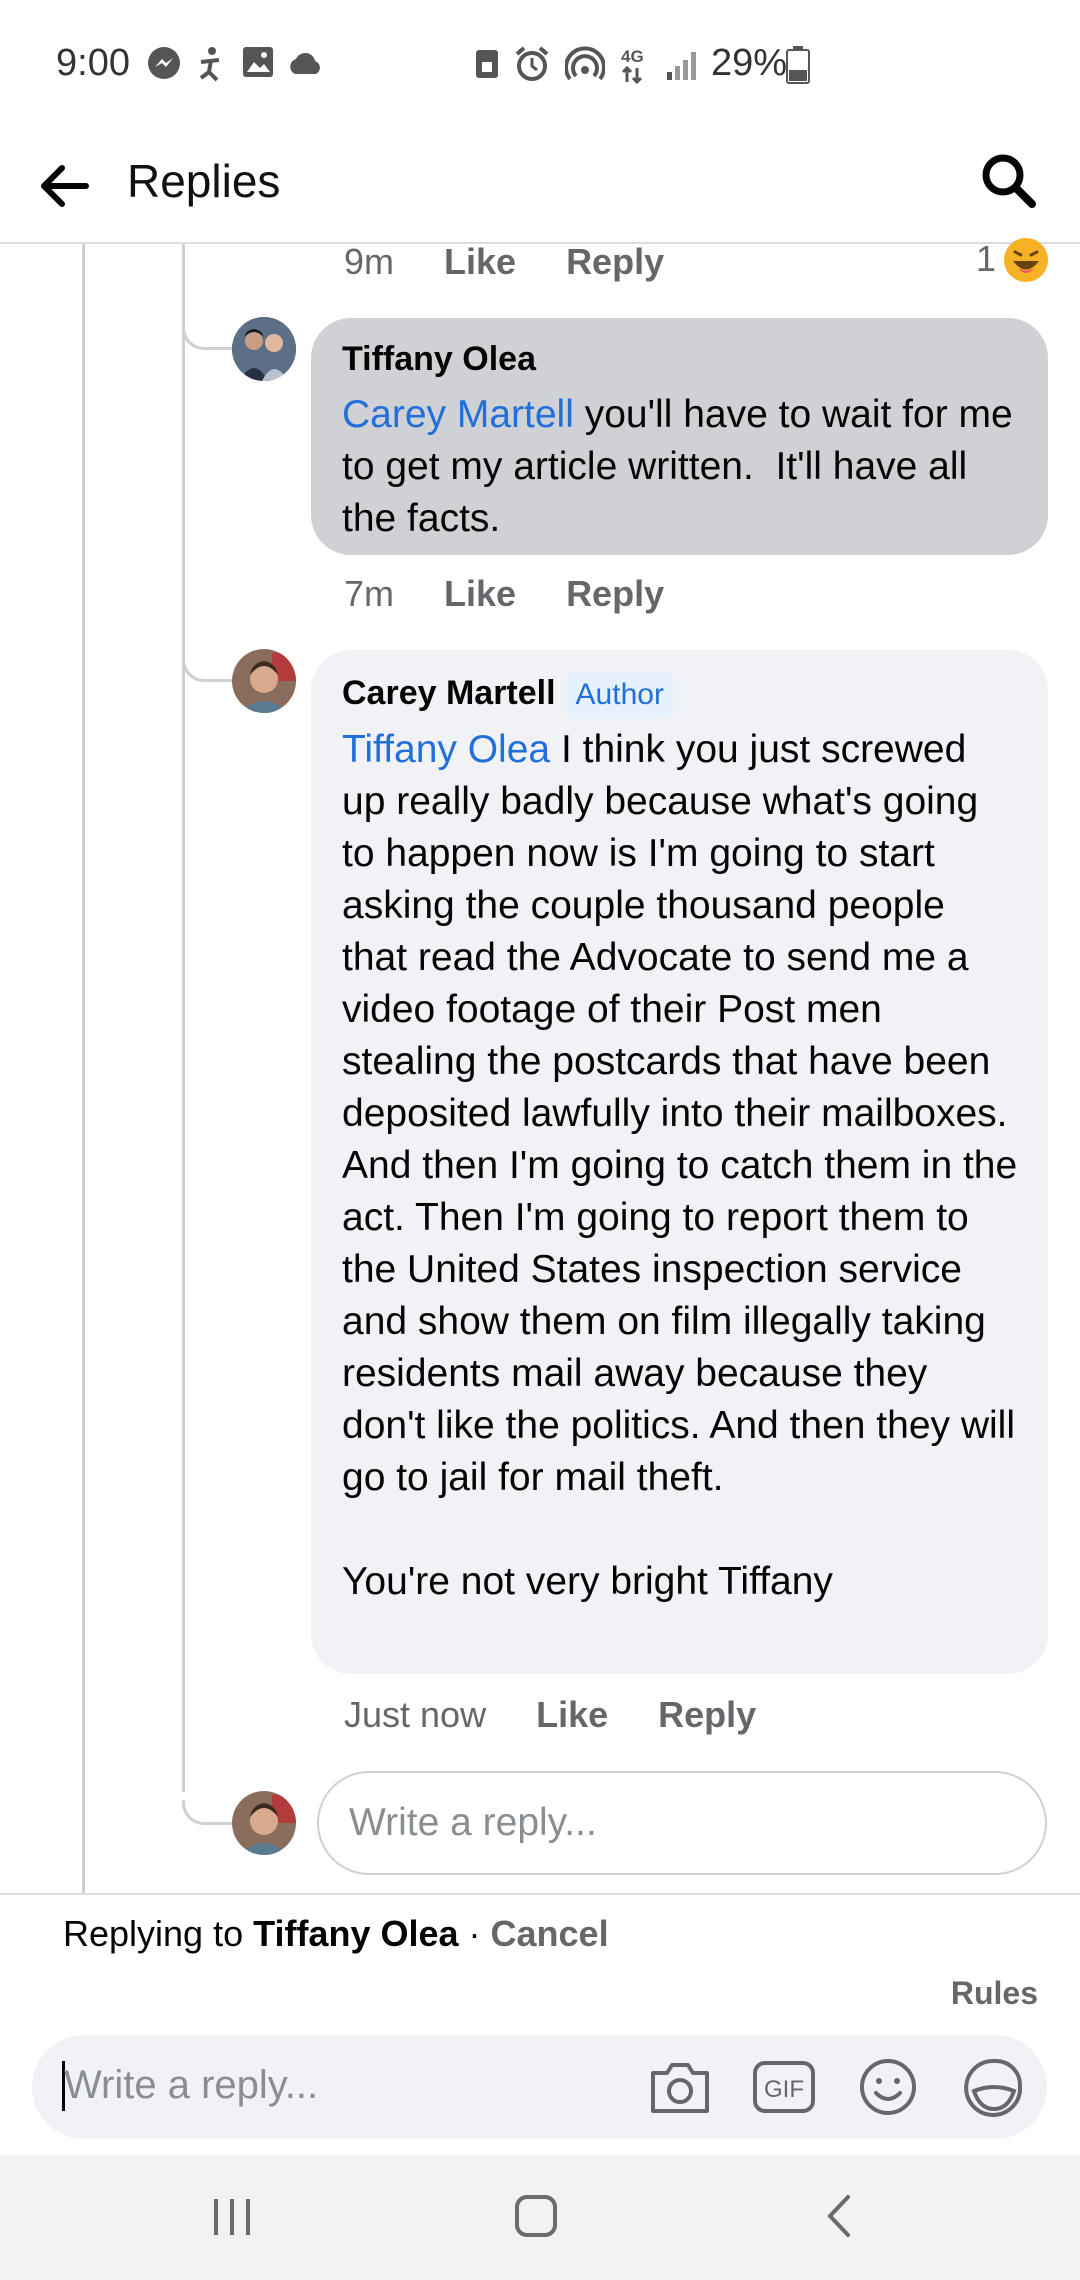 This screenshot has height=2280, width=1080. What do you see at coordinates (446, 749) in the screenshot?
I see `mention-link: Tiffany Olea` at bounding box center [446, 749].